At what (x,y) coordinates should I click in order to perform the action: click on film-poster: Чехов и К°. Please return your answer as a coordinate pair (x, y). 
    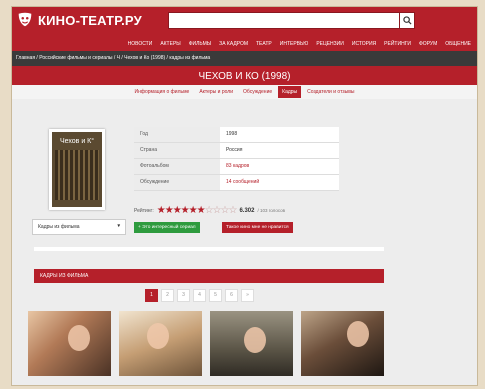
    Looking at the image, I should click on (77, 169).